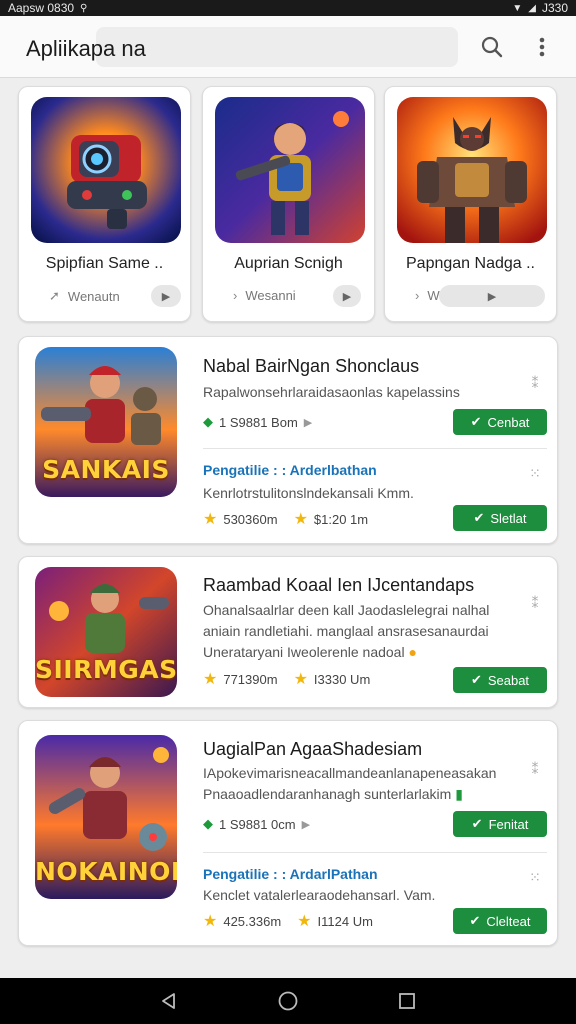  I want to click on open-button: ✔ Clelteat, so click(500, 921).